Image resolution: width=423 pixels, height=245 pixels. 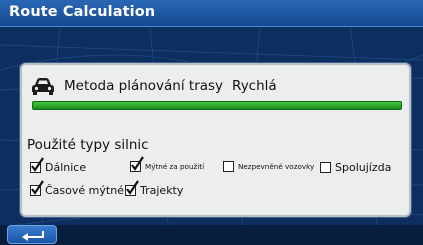 I want to click on option-trajekty: Trajekty, so click(x=154, y=188).